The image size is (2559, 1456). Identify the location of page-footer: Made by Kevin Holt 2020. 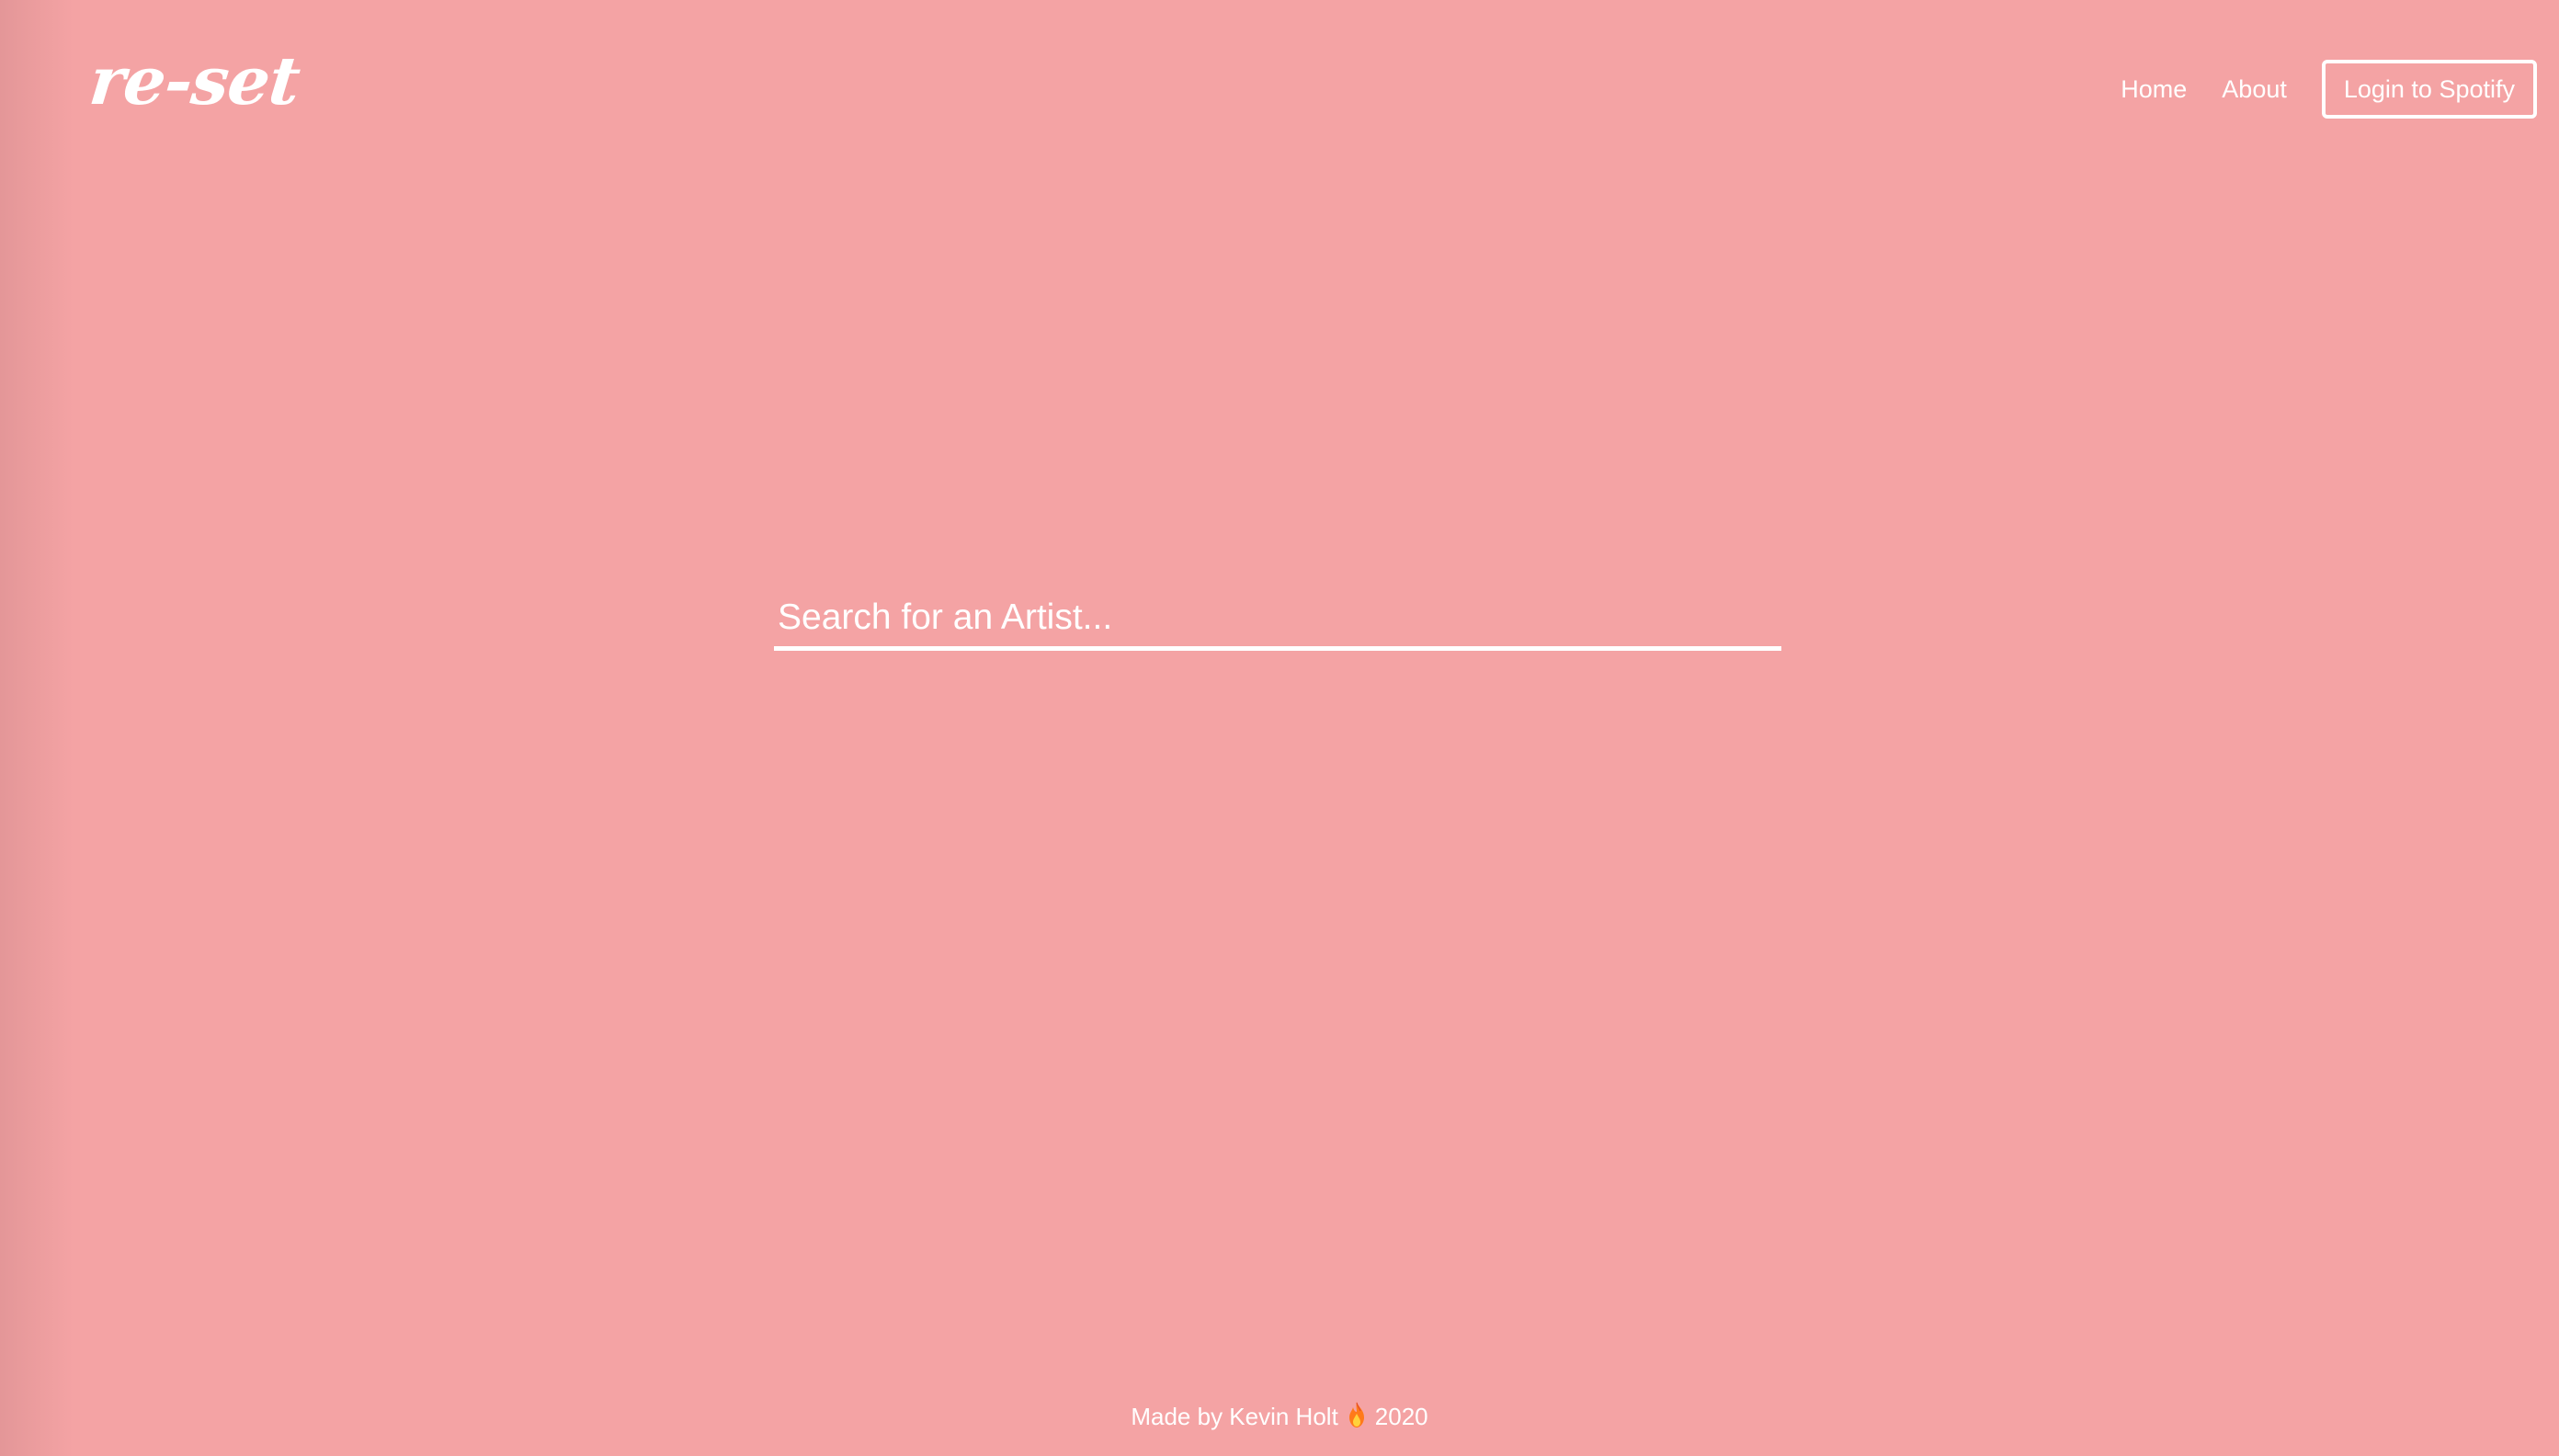
(1279, 1418).